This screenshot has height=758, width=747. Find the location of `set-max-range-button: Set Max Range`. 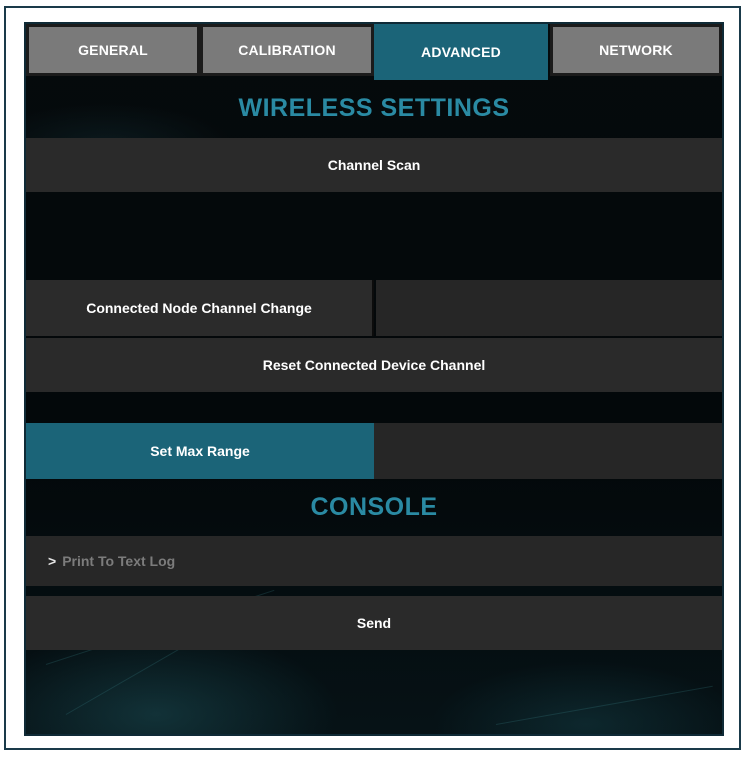

set-max-range-button: Set Max Range is located at coordinates (200, 451).